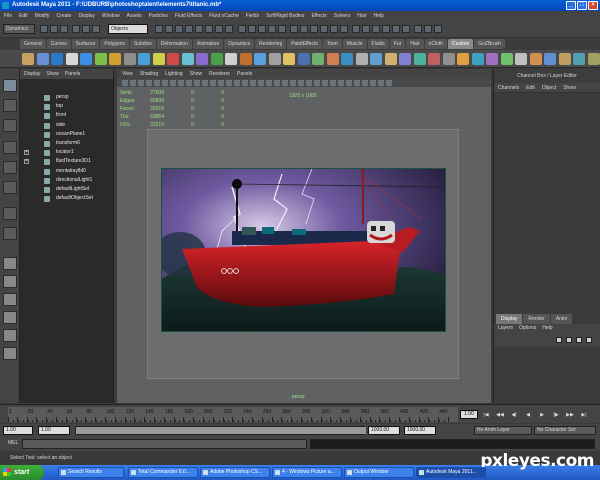  I want to click on layer-menu-options: Options, so click(527, 328).